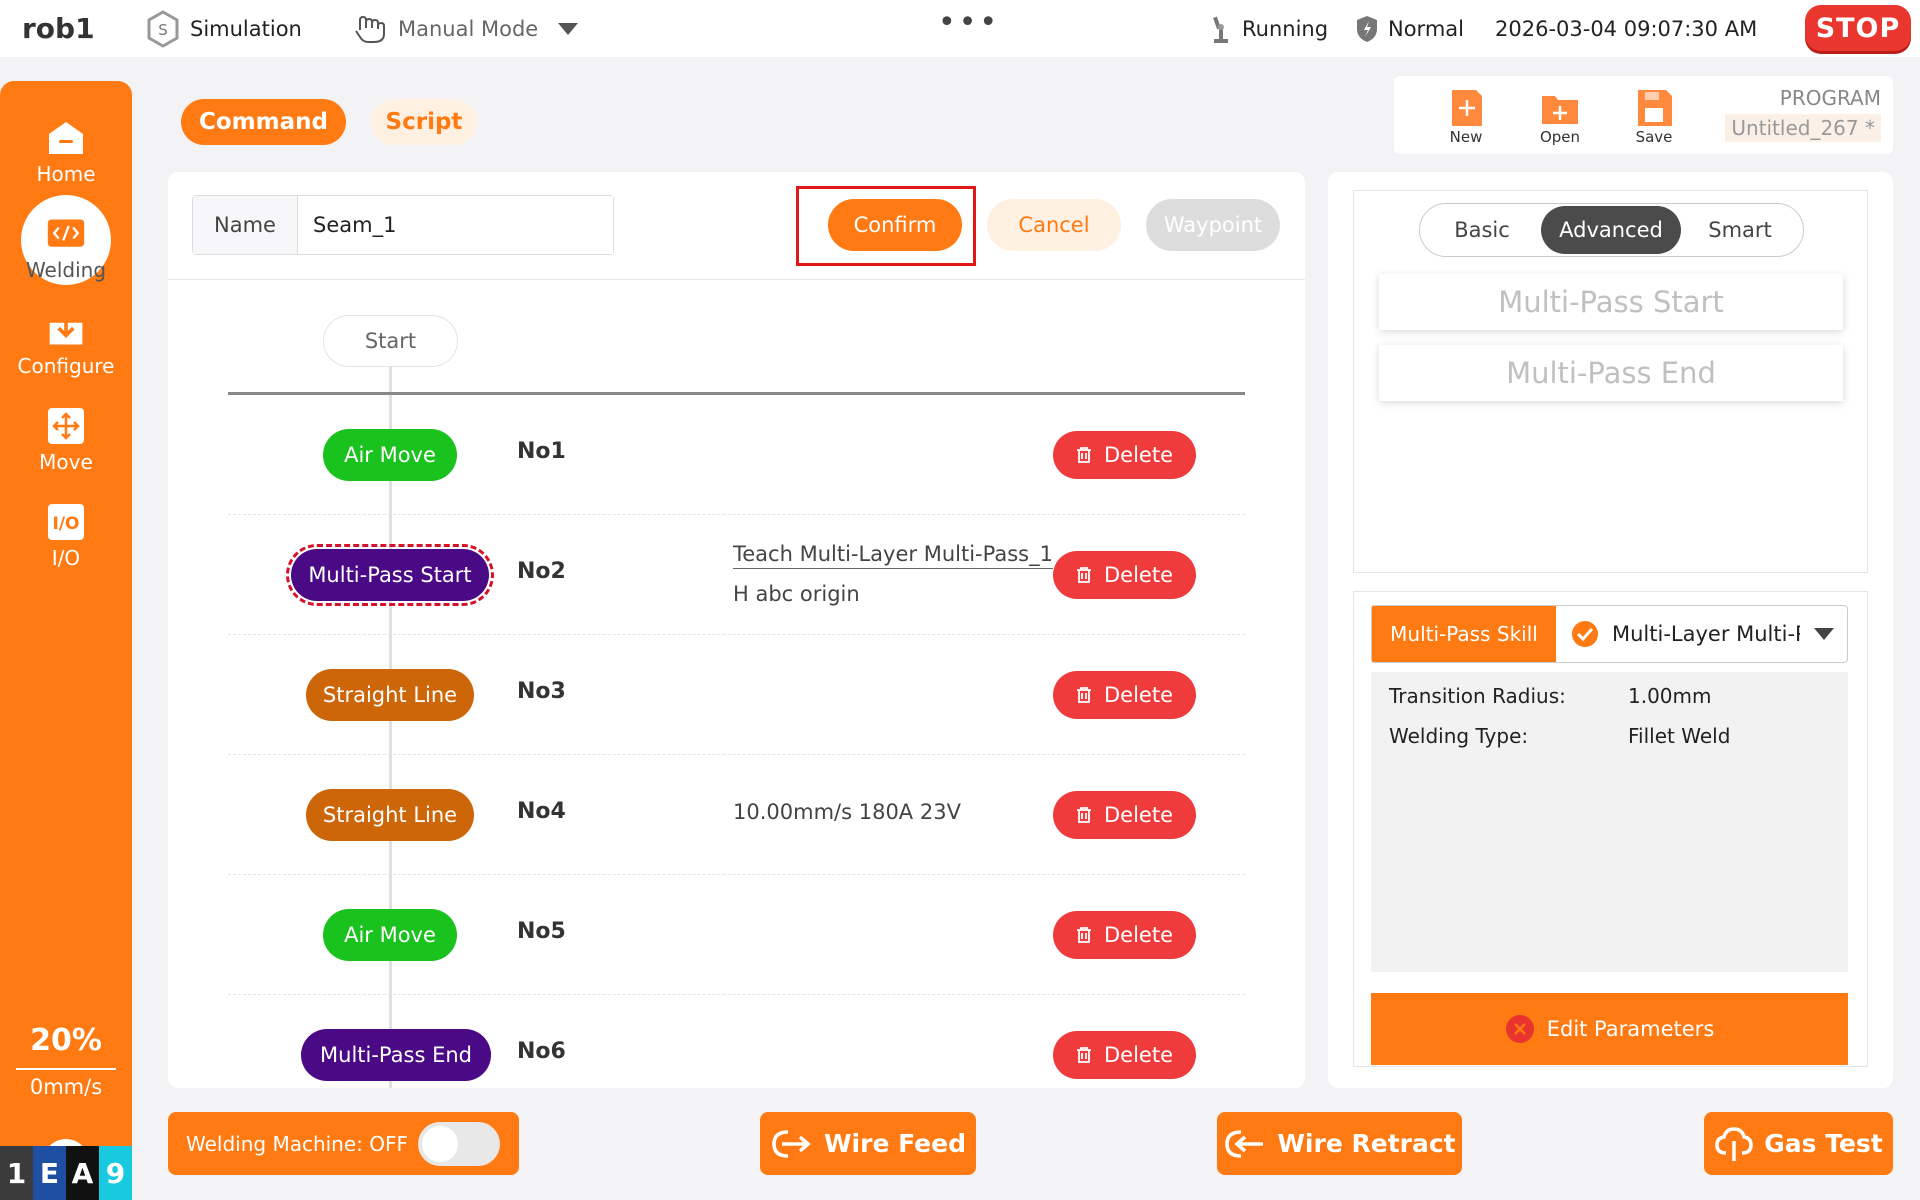 This screenshot has height=1200, width=1920. I want to click on mode-dropdown: Manual Mode, so click(467, 28).